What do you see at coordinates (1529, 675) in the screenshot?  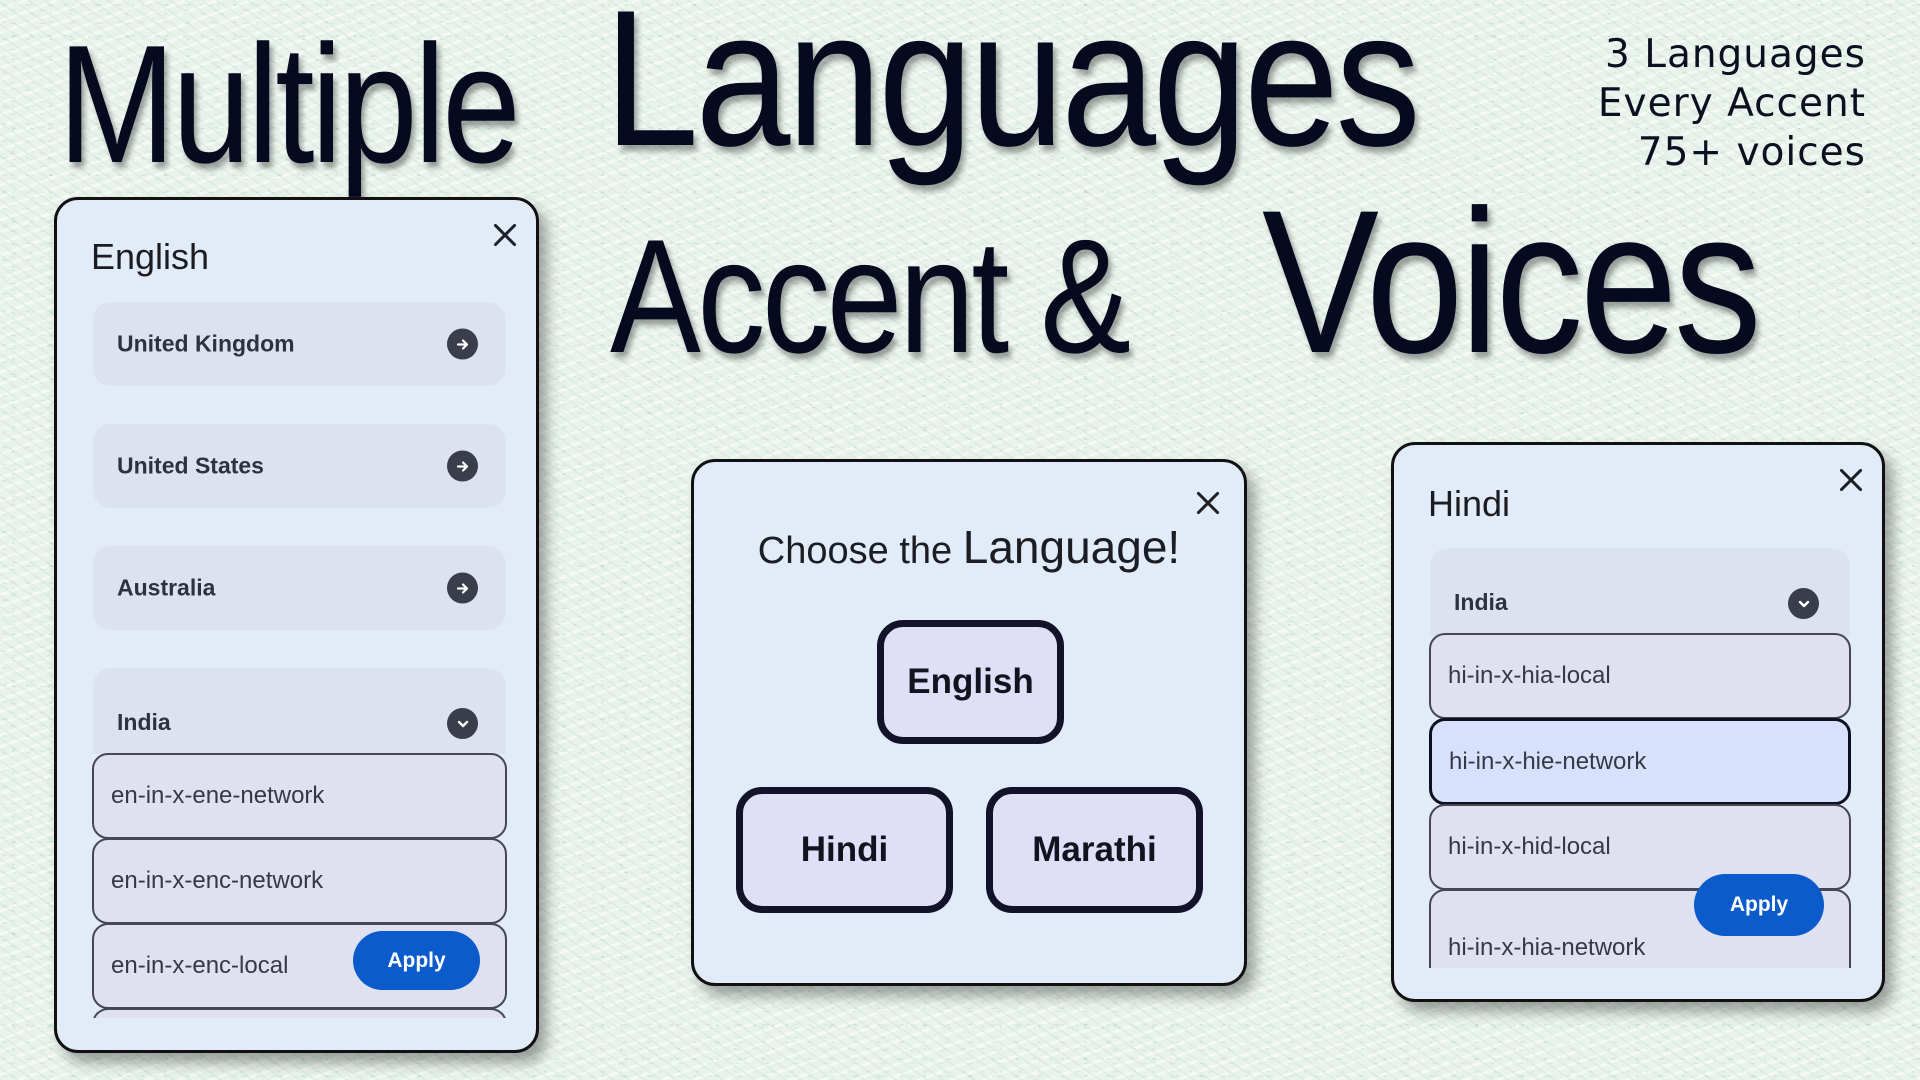 I see `voice-label: hi-in-x-hia-local` at bounding box center [1529, 675].